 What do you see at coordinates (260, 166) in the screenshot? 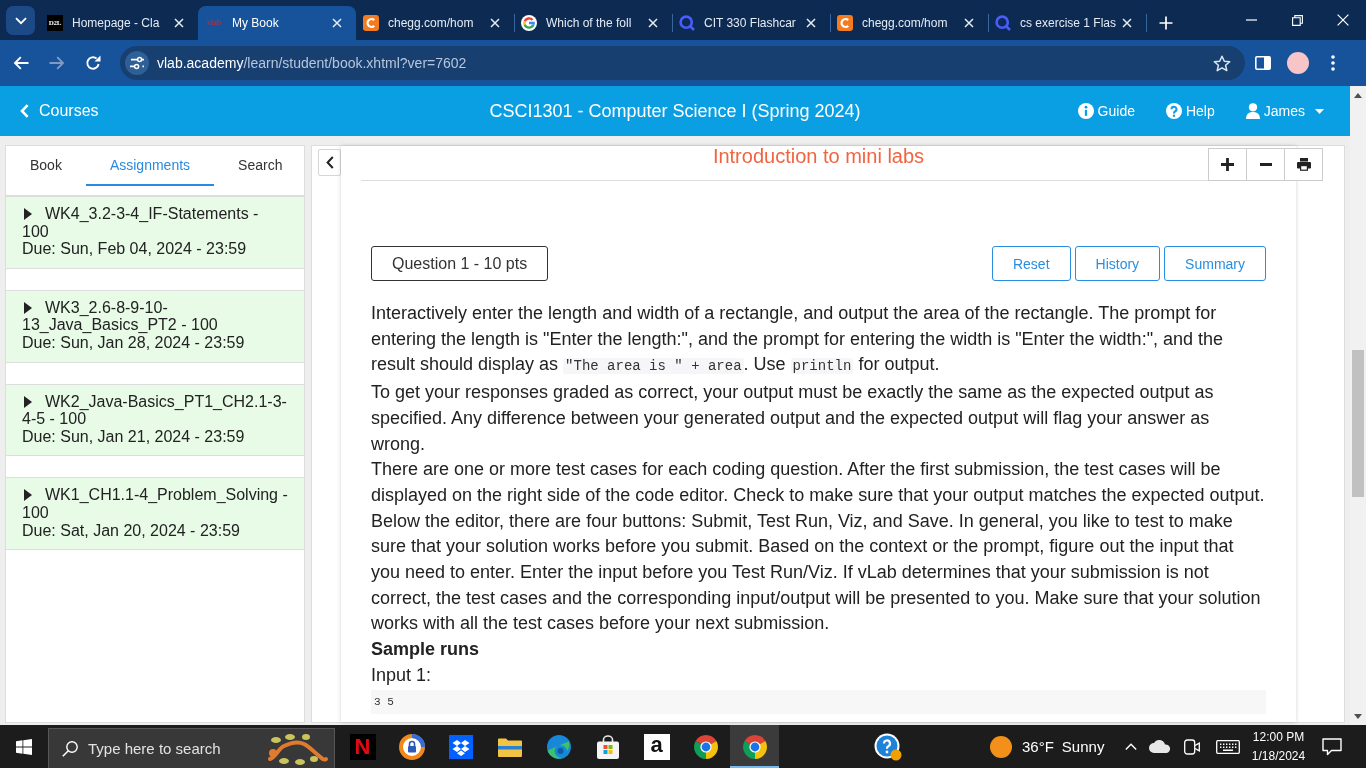
I see `sidebar-tab: Search` at bounding box center [260, 166].